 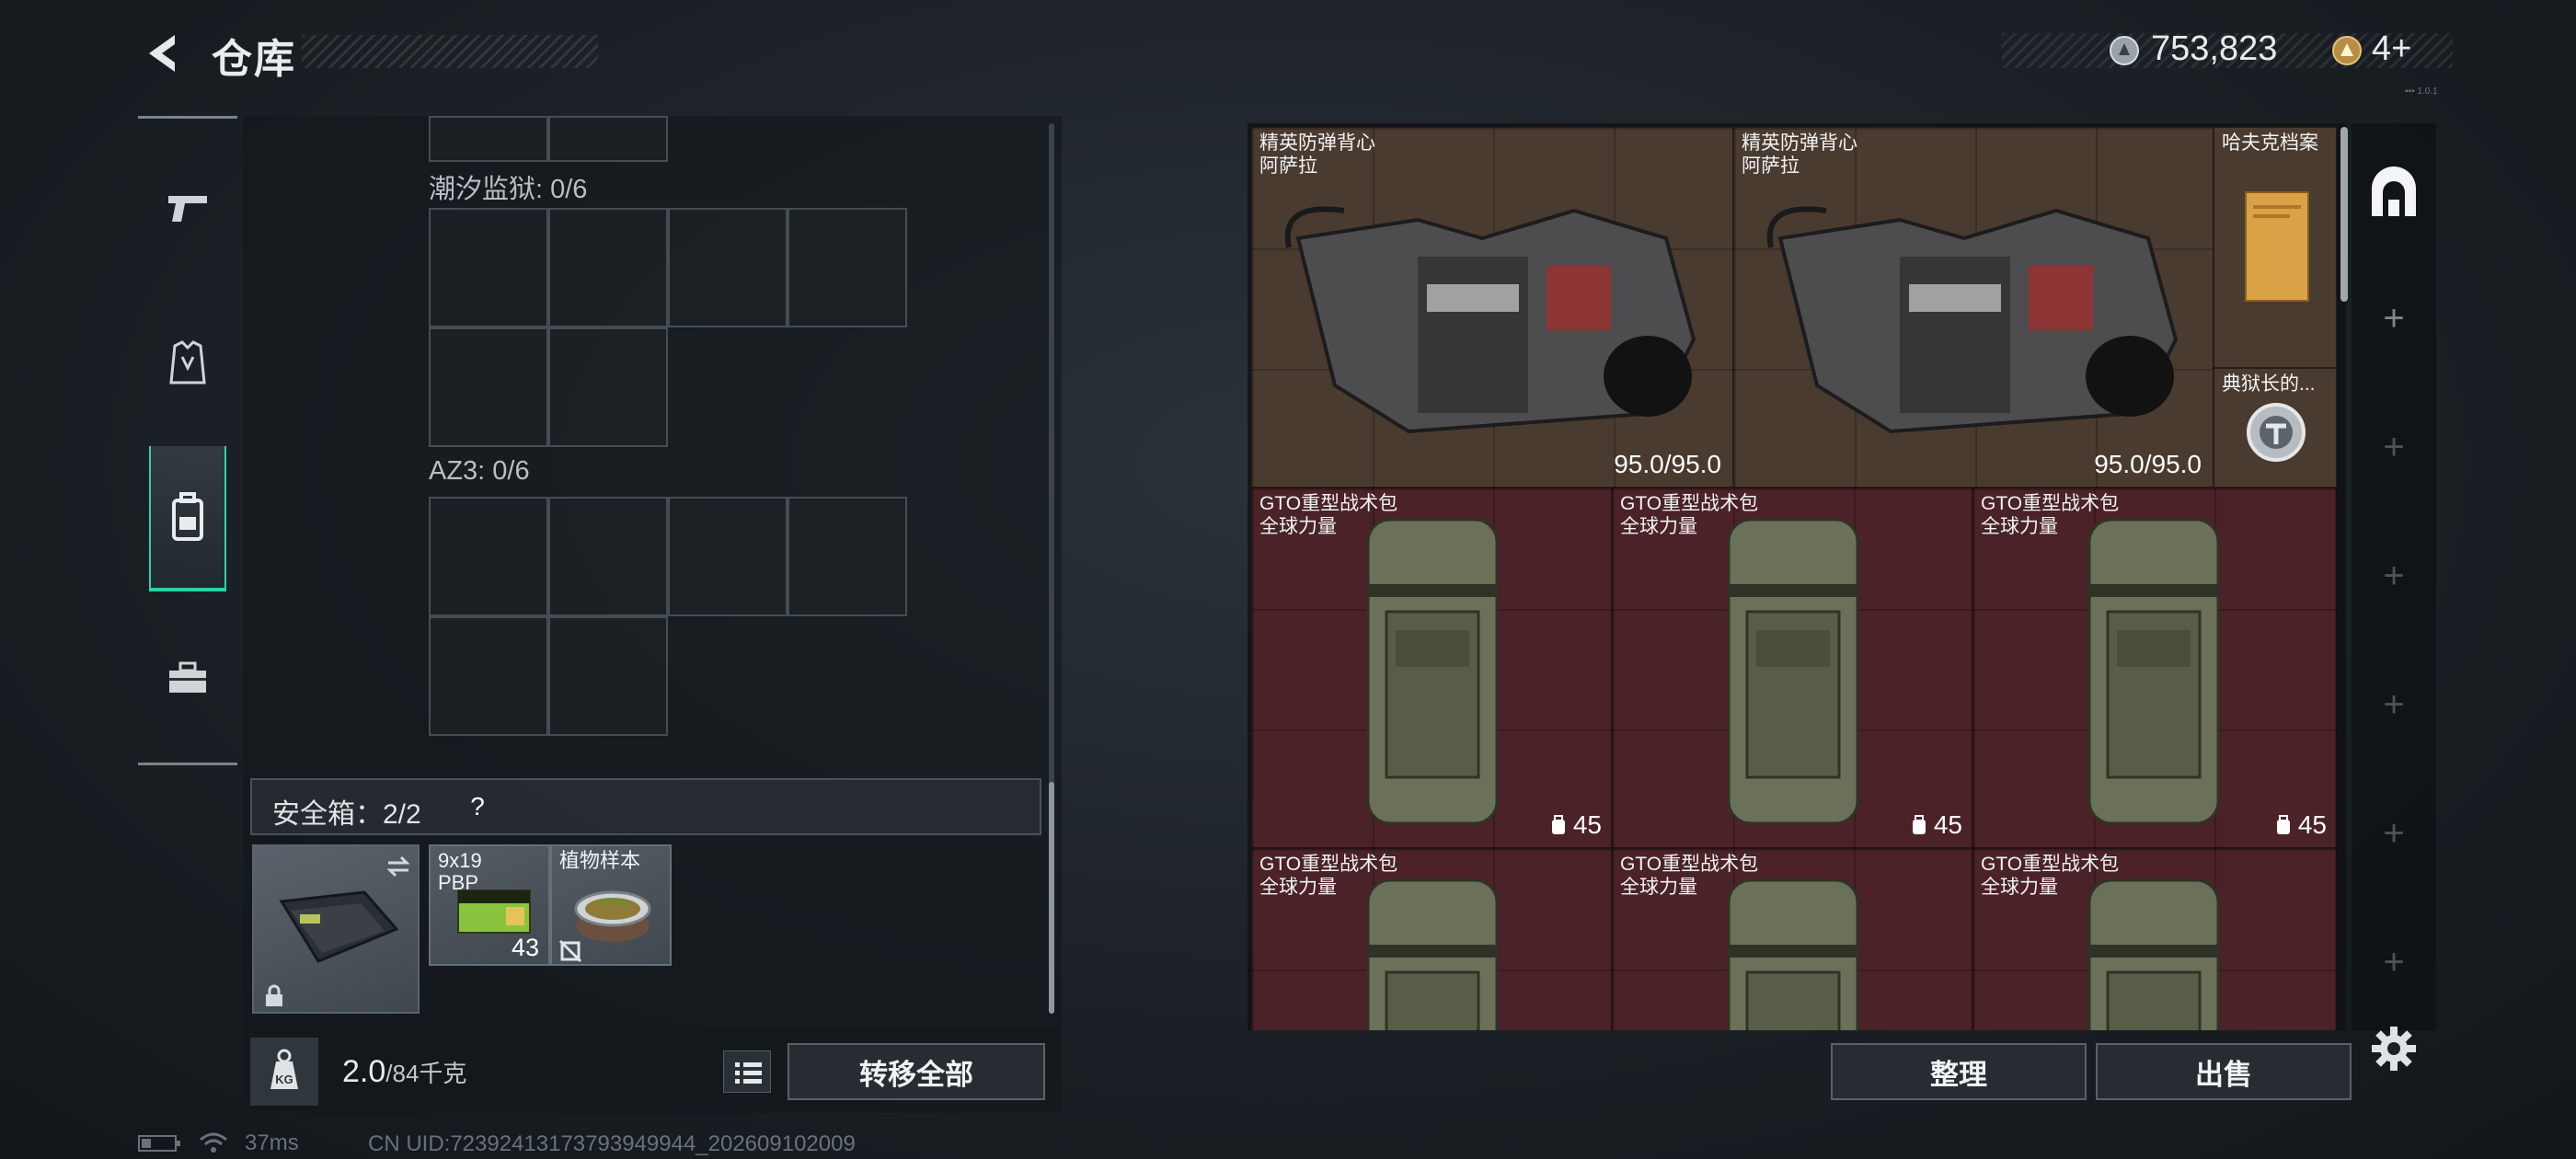 I want to click on ping-value: 37ms, so click(x=272, y=1142).